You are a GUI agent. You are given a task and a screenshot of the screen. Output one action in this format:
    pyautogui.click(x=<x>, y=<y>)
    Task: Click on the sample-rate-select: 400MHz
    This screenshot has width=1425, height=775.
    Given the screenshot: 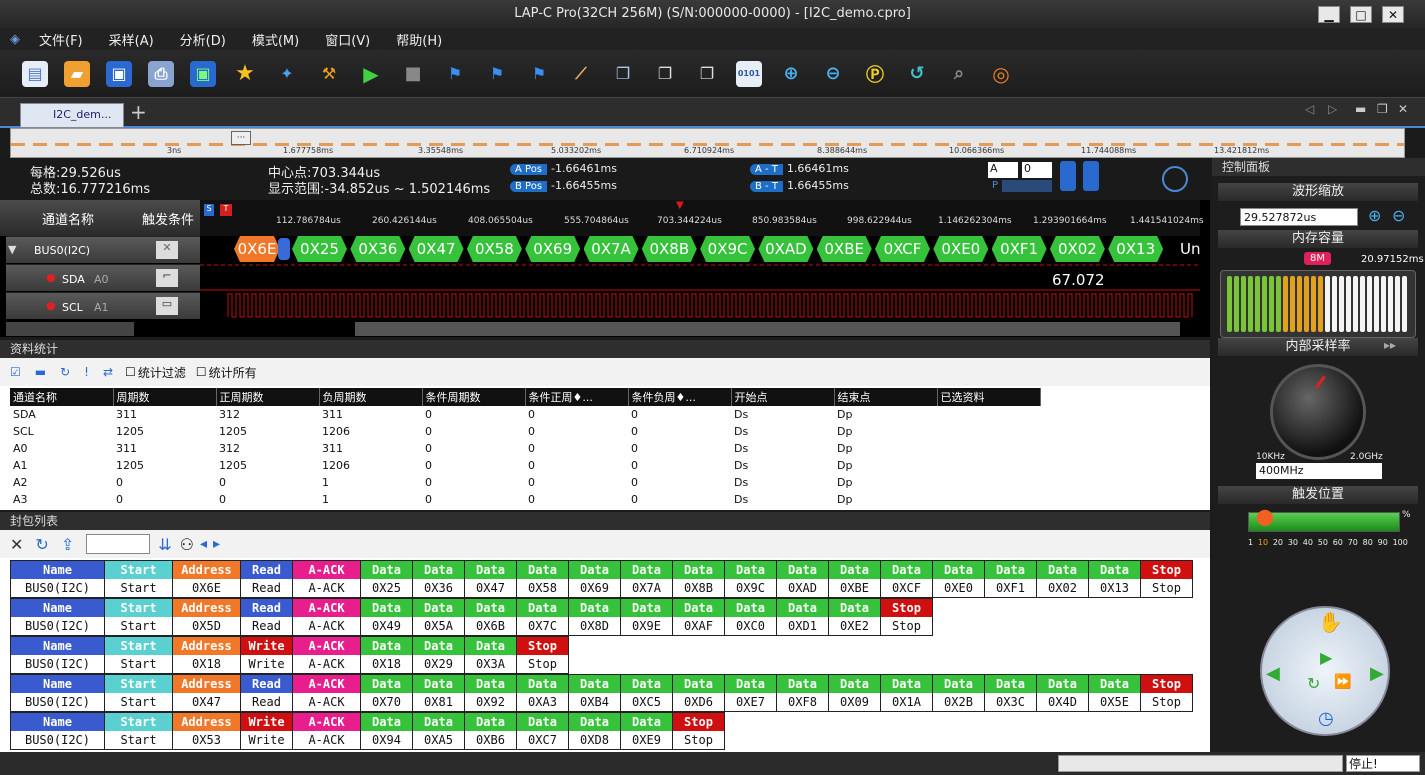 What is the action you would take?
    pyautogui.click(x=1319, y=471)
    